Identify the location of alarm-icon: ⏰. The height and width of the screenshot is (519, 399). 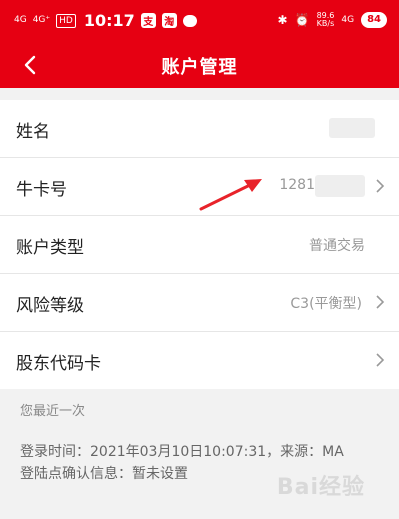
(302, 20).